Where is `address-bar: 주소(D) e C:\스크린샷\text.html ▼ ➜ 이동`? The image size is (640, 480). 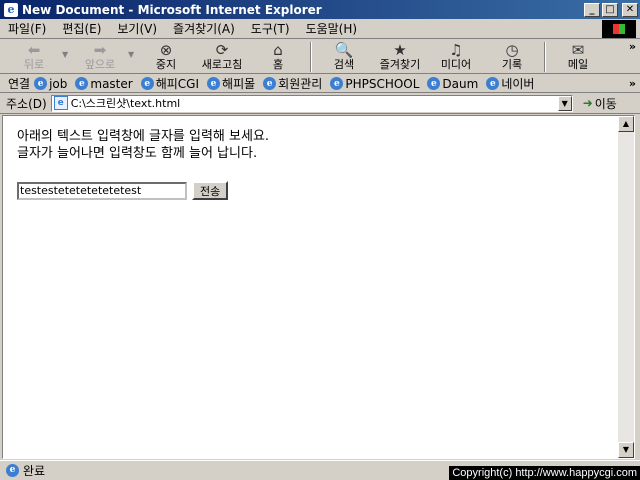 address-bar: 주소(D) e C:\스크린샷\text.html ▼ ➜ 이동 is located at coordinates (320, 103).